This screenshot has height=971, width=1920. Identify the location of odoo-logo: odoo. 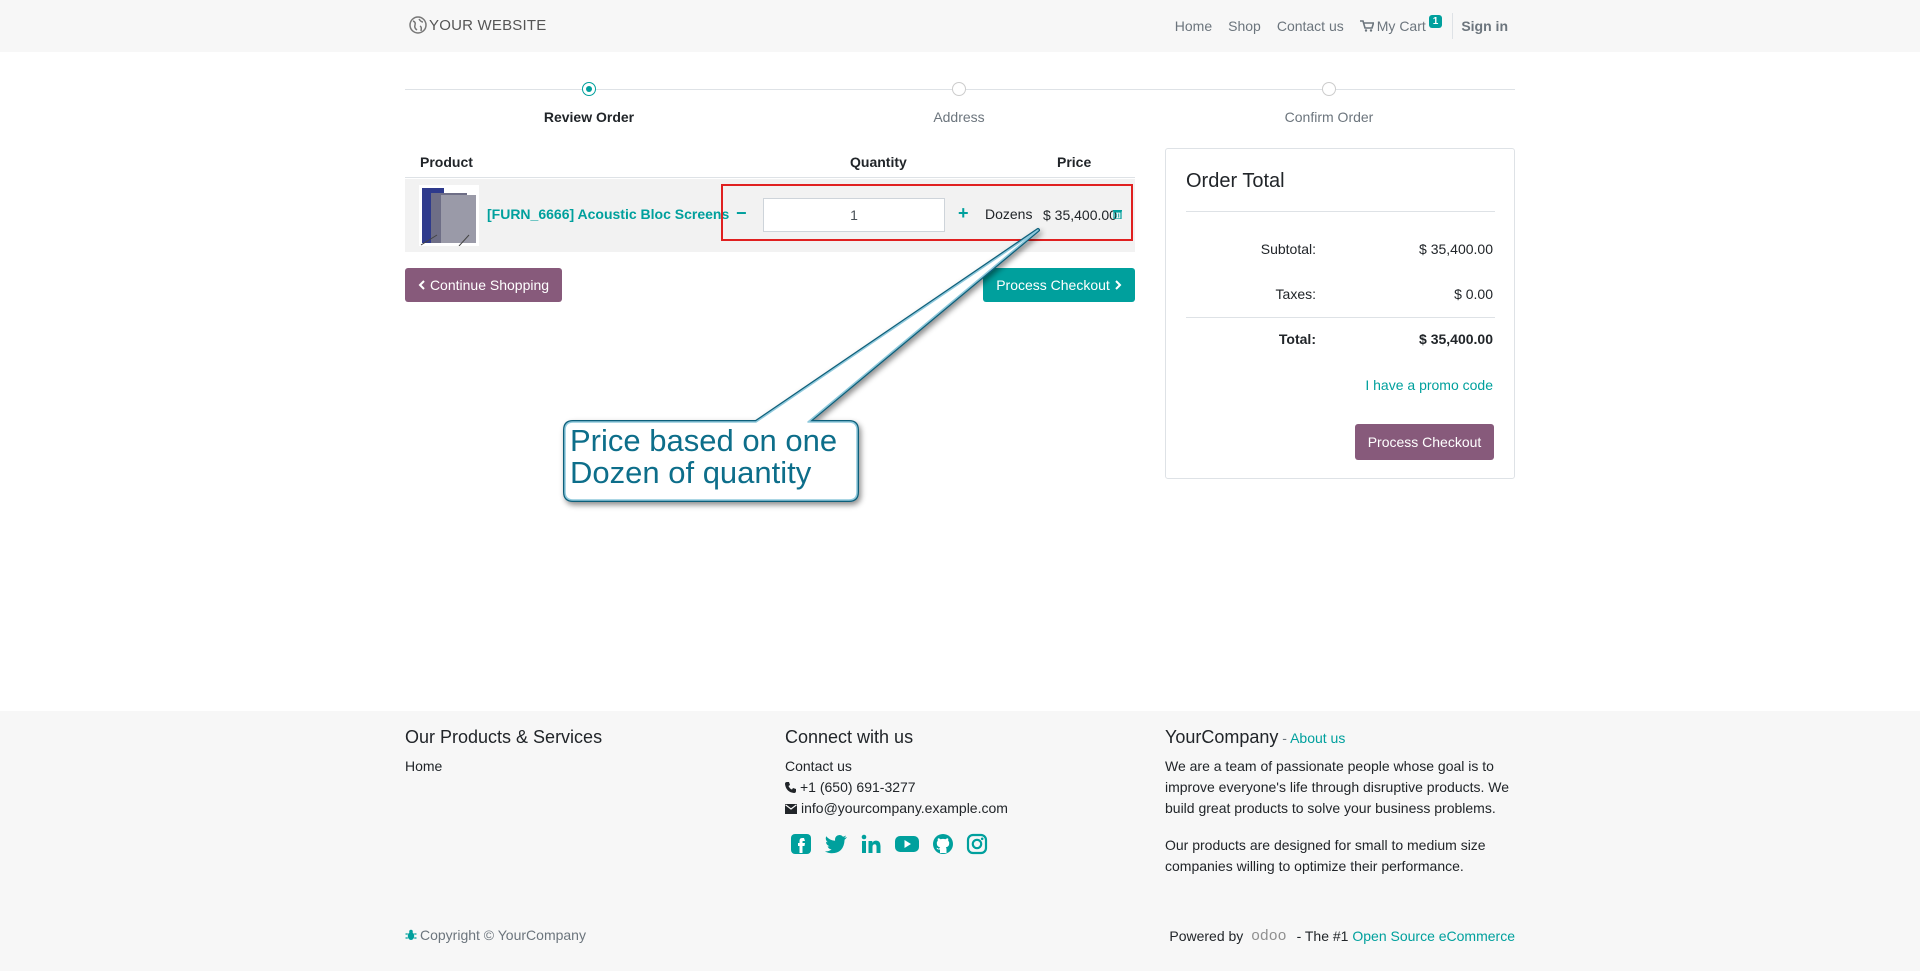
(1268, 935).